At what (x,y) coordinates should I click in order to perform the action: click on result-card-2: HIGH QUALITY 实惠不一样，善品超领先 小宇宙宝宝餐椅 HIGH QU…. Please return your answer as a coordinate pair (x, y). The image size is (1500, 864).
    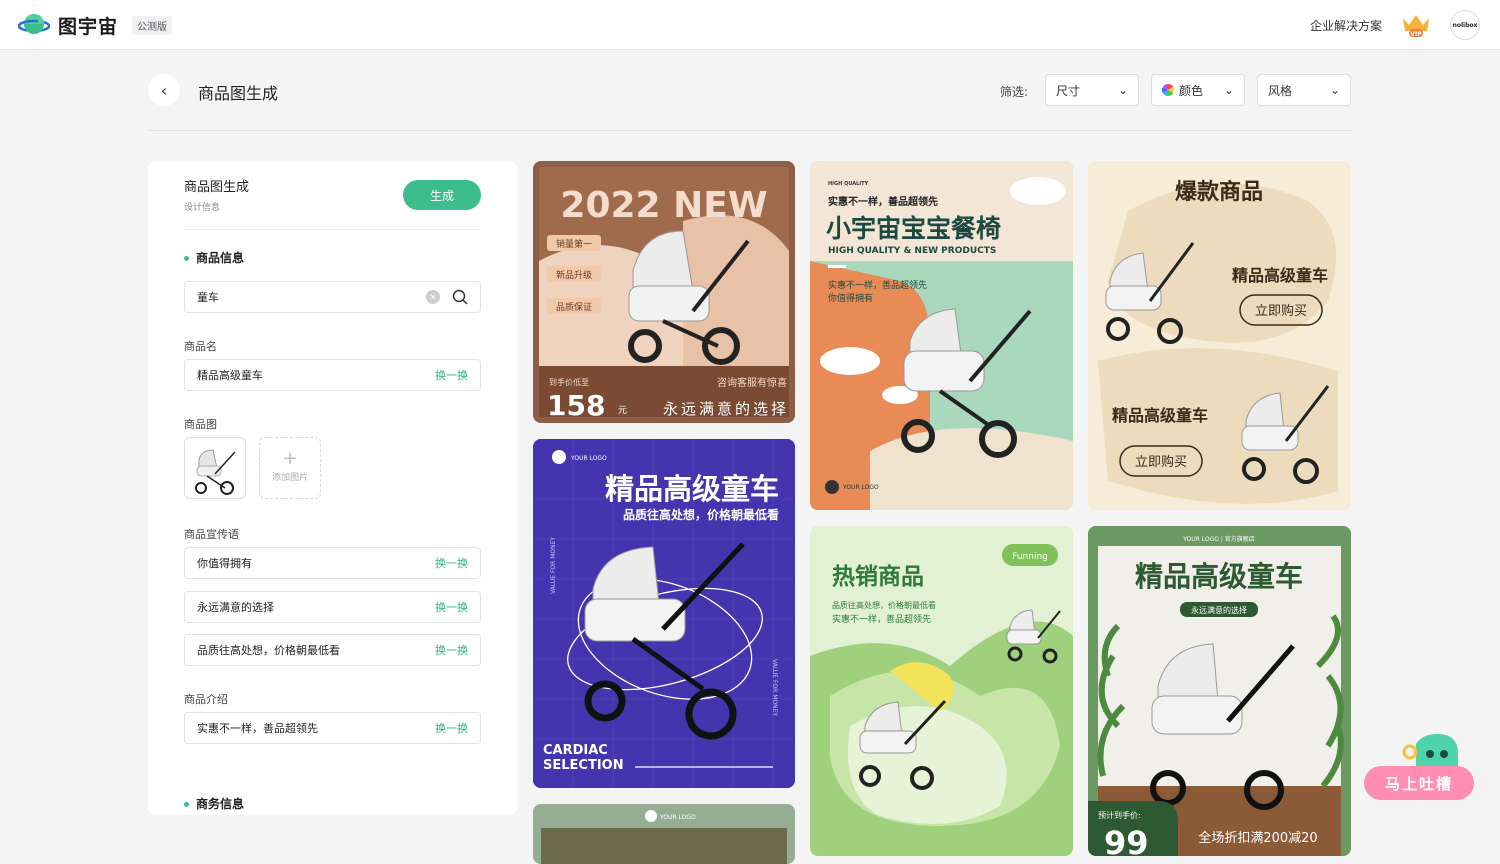
    Looking at the image, I should click on (941, 335).